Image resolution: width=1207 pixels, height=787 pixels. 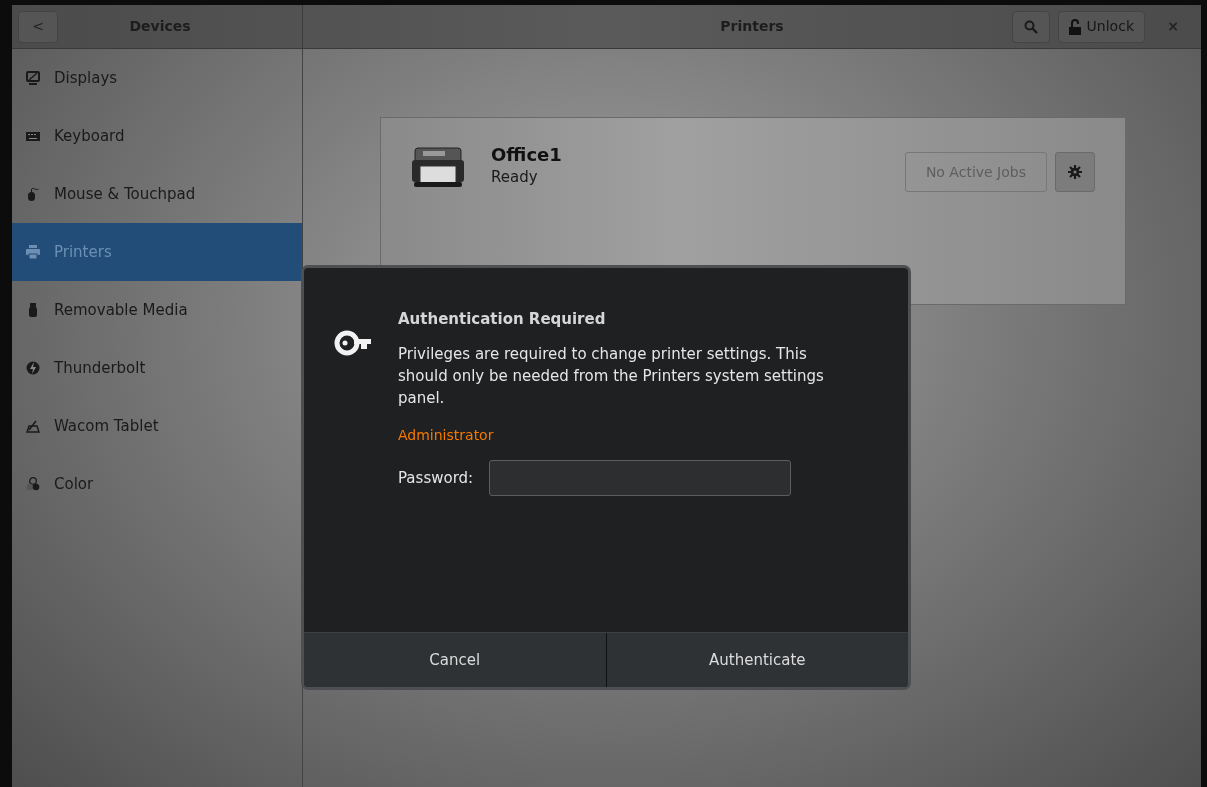 What do you see at coordinates (157, 310) in the screenshot?
I see `sidebar-item: Removable Media` at bounding box center [157, 310].